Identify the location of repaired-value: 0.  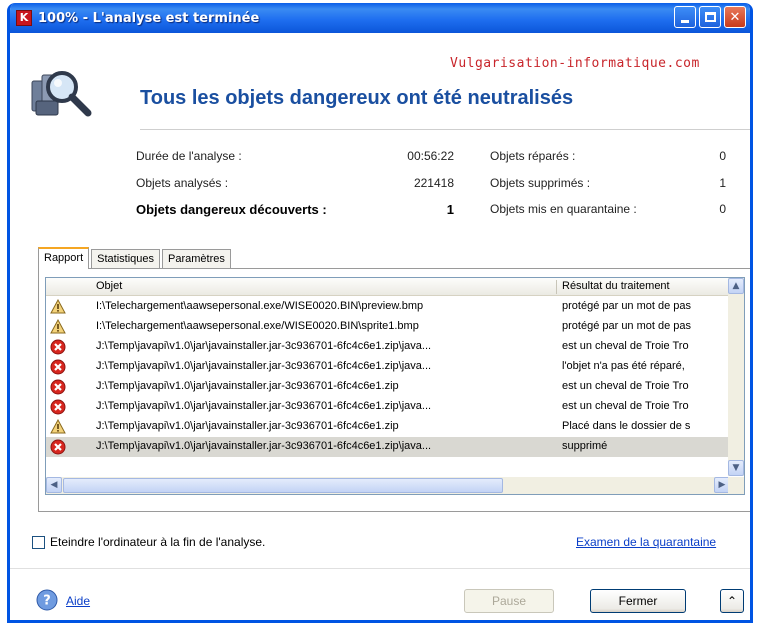
(722, 156).